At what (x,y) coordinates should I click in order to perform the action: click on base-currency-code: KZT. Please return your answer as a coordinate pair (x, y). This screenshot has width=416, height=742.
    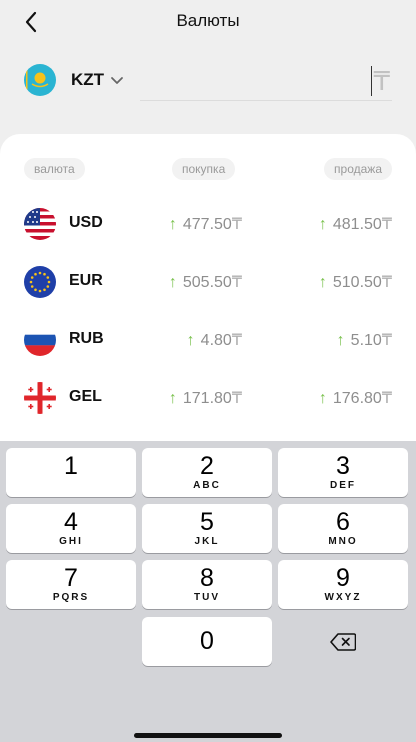
    Looking at the image, I should click on (88, 79).